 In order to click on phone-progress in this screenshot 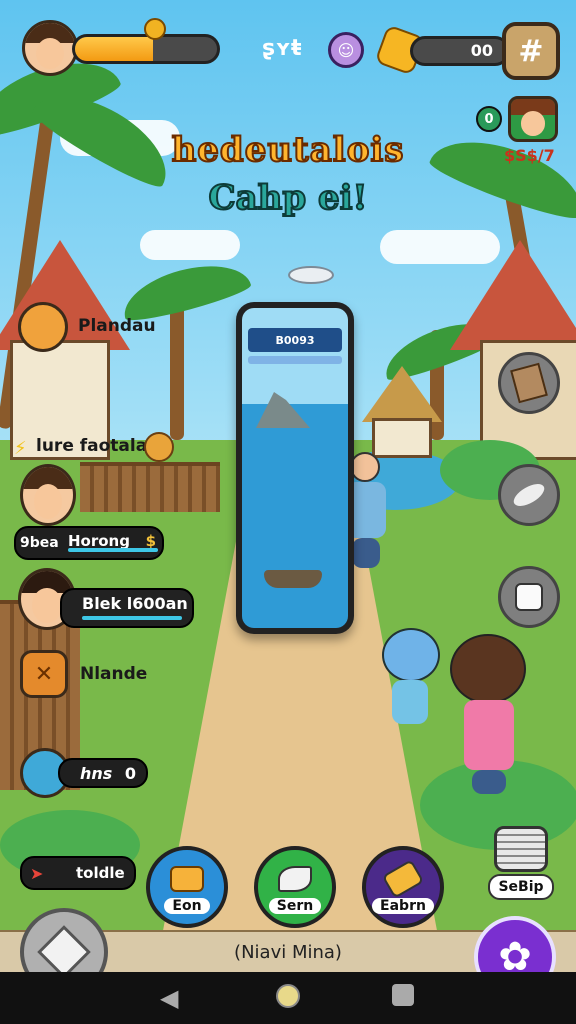, I will do `click(295, 360)`.